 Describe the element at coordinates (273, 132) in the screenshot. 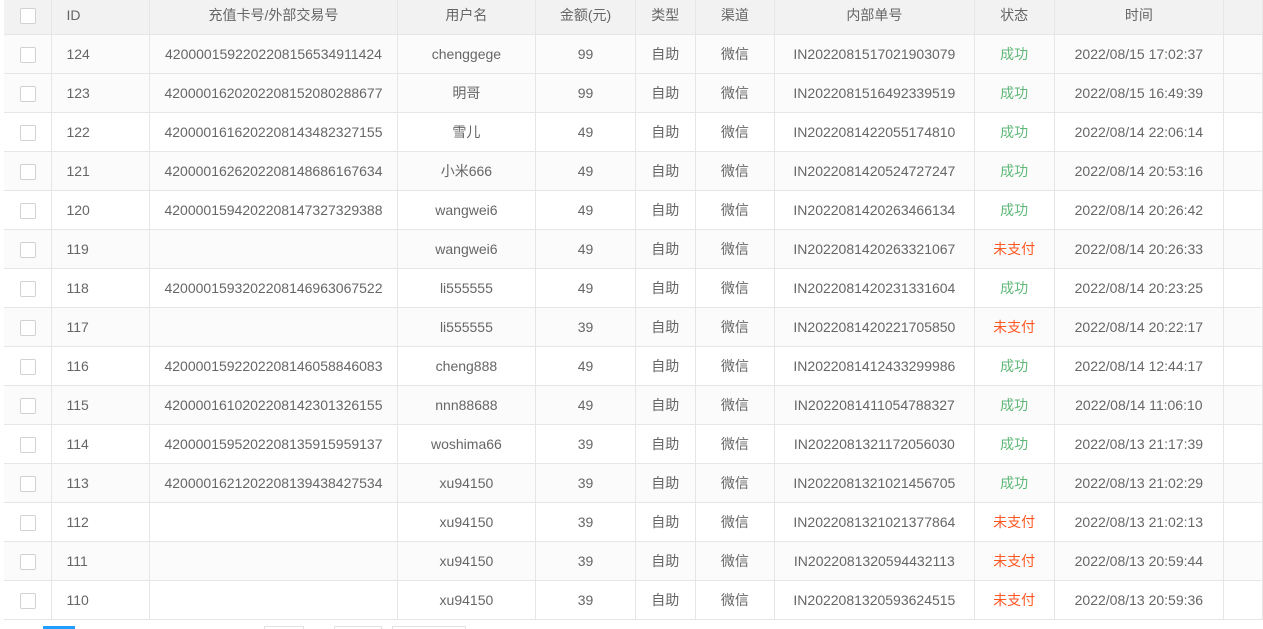

I see `cell-external-no: 4200001616202208143482327155` at that location.